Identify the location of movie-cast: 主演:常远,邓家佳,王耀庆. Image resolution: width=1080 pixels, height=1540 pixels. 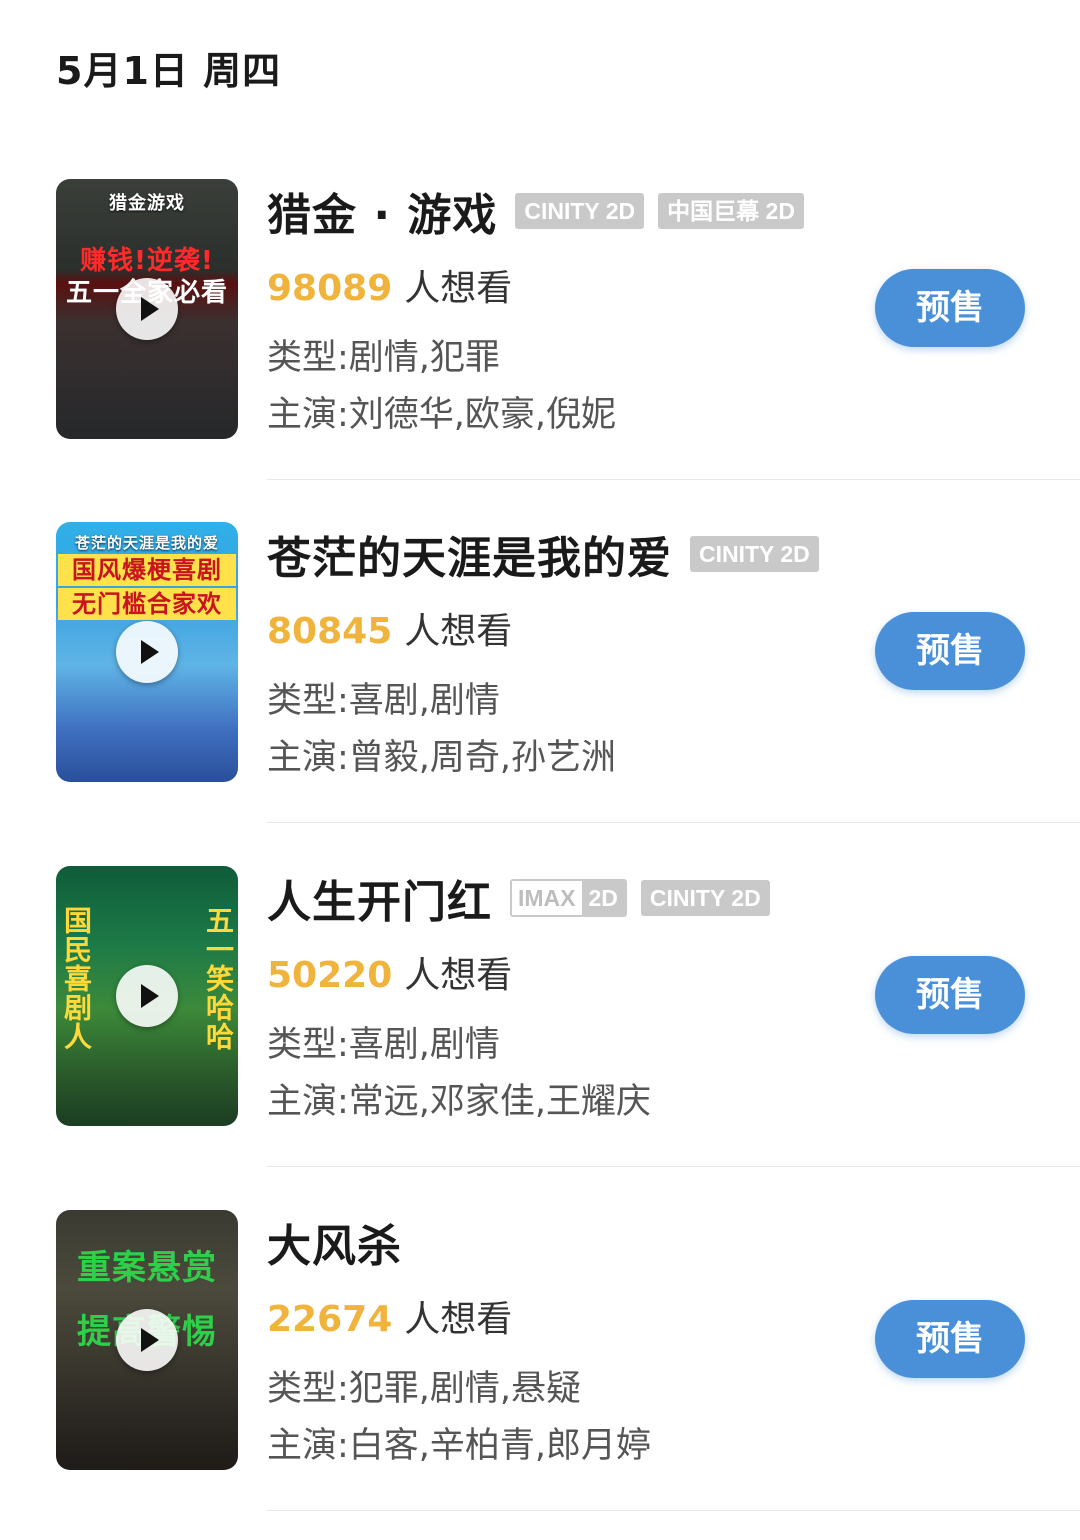
(459, 1102).